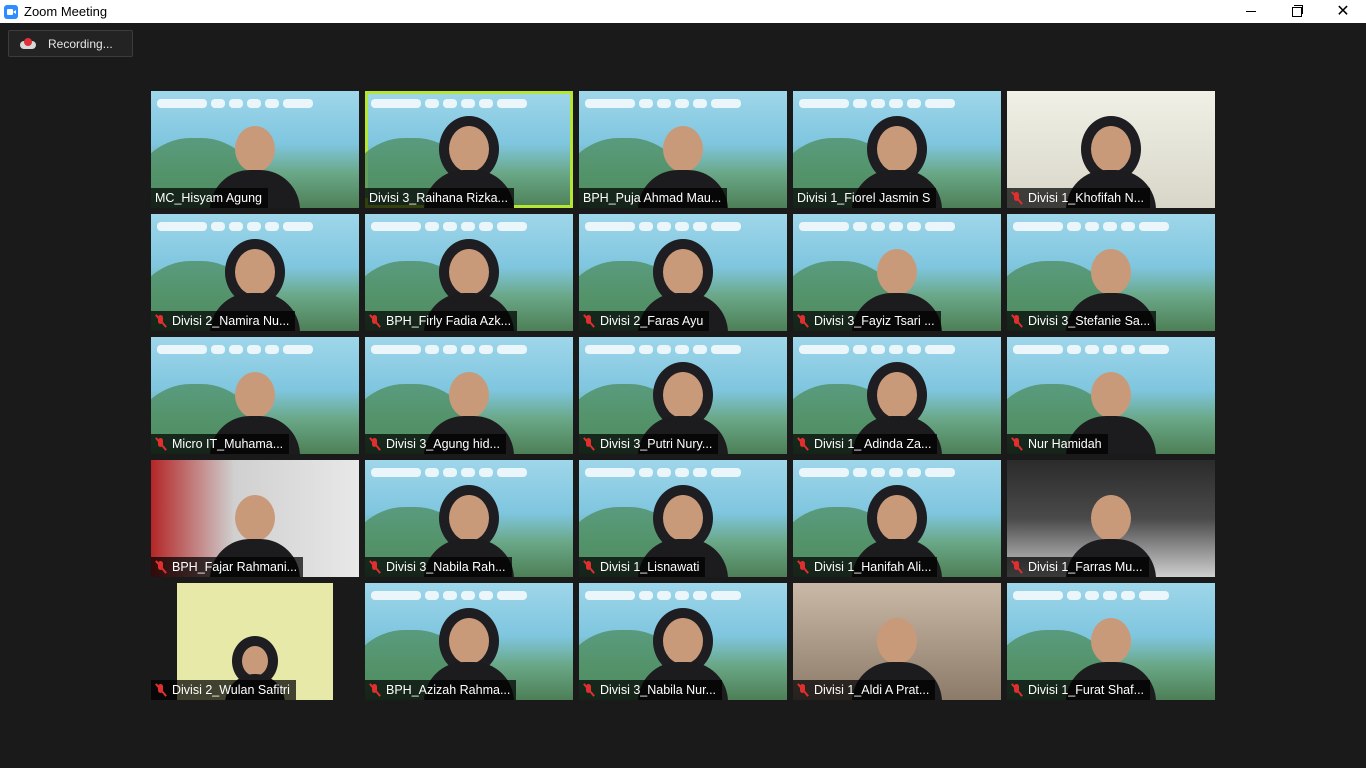 The width and height of the screenshot is (1366, 768). What do you see at coordinates (1297, 11) in the screenshot?
I see `maximize-button` at bounding box center [1297, 11].